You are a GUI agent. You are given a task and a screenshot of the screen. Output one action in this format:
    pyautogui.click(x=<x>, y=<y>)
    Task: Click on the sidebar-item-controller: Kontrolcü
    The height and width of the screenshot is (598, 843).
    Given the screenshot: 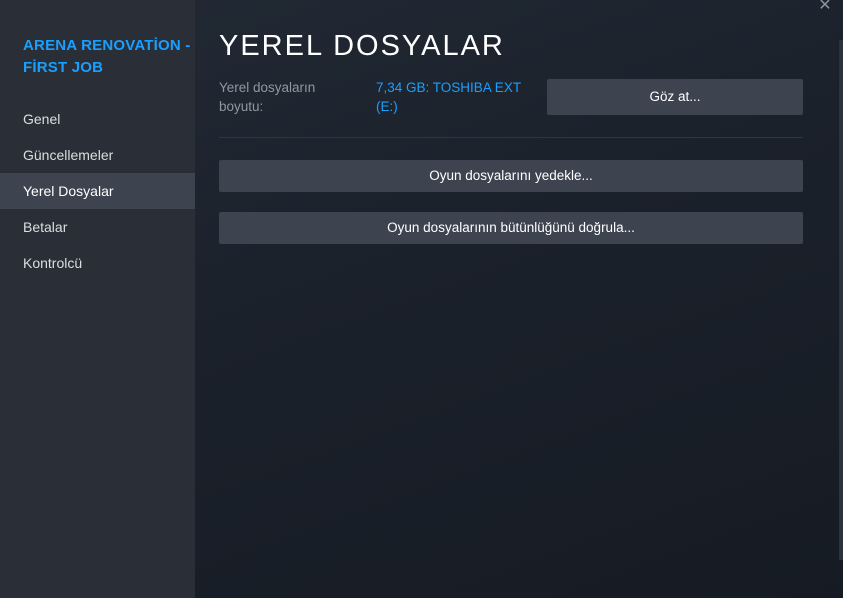 What is the action you would take?
    pyautogui.click(x=97, y=263)
    